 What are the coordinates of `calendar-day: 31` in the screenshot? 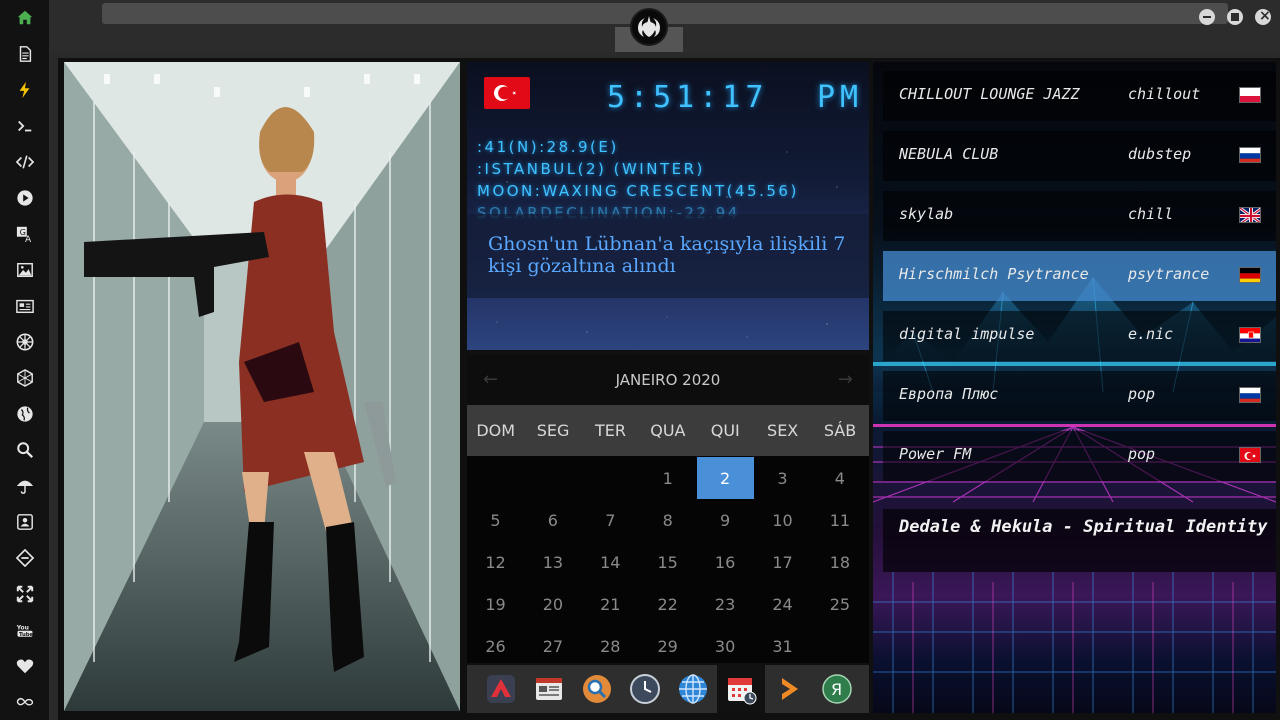 It's located at (782, 646).